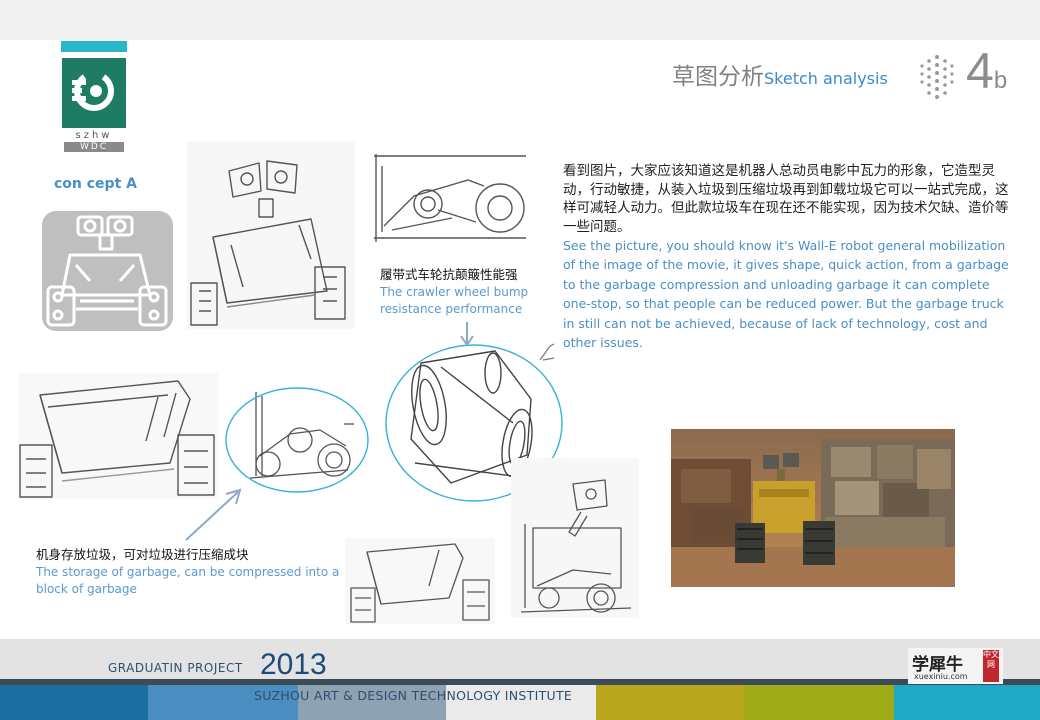 Image resolution: width=1040 pixels, height=720 pixels. I want to click on arrow-storage-icon, so click(213, 514).